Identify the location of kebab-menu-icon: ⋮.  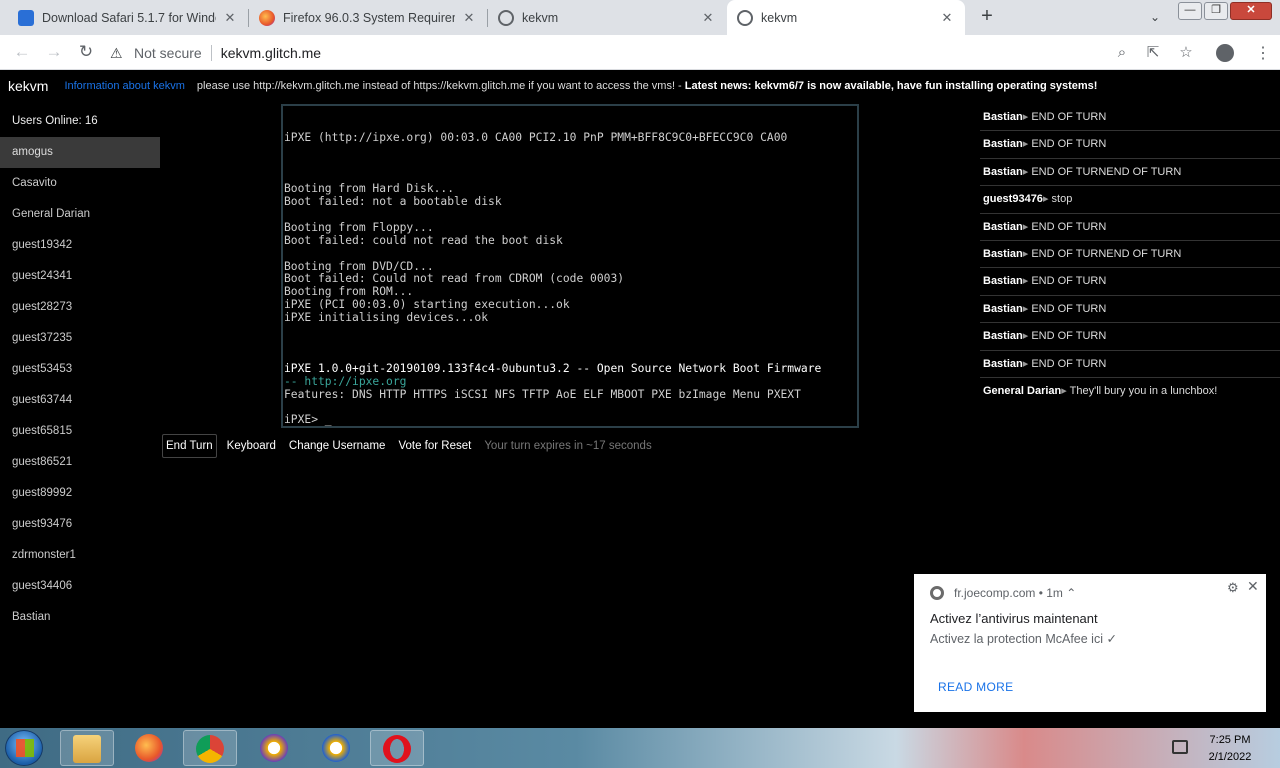
(1263, 53).